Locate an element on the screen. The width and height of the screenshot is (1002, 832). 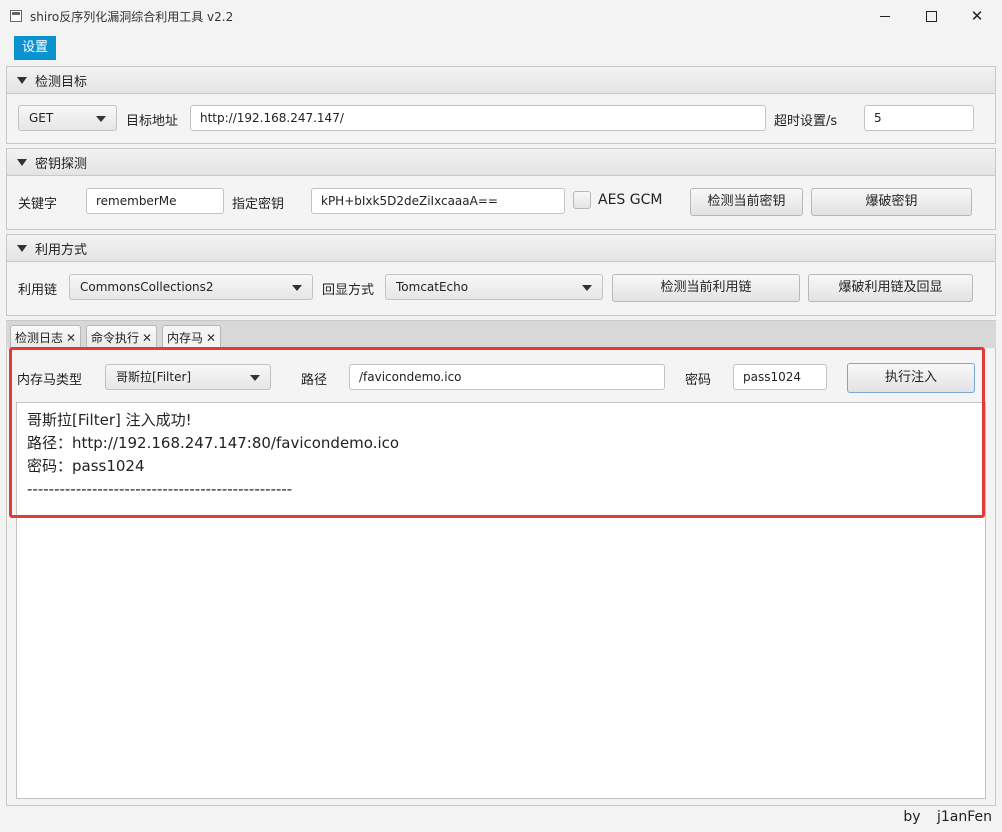
close-button: ✕ is located at coordinates (977, 16).